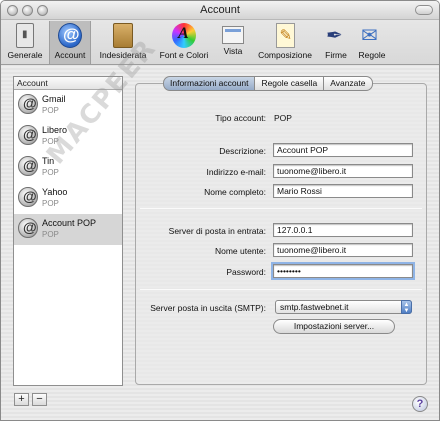 This screenshot has width=440, height=421. I want to click on account-name: Libero, so click(55, 130).